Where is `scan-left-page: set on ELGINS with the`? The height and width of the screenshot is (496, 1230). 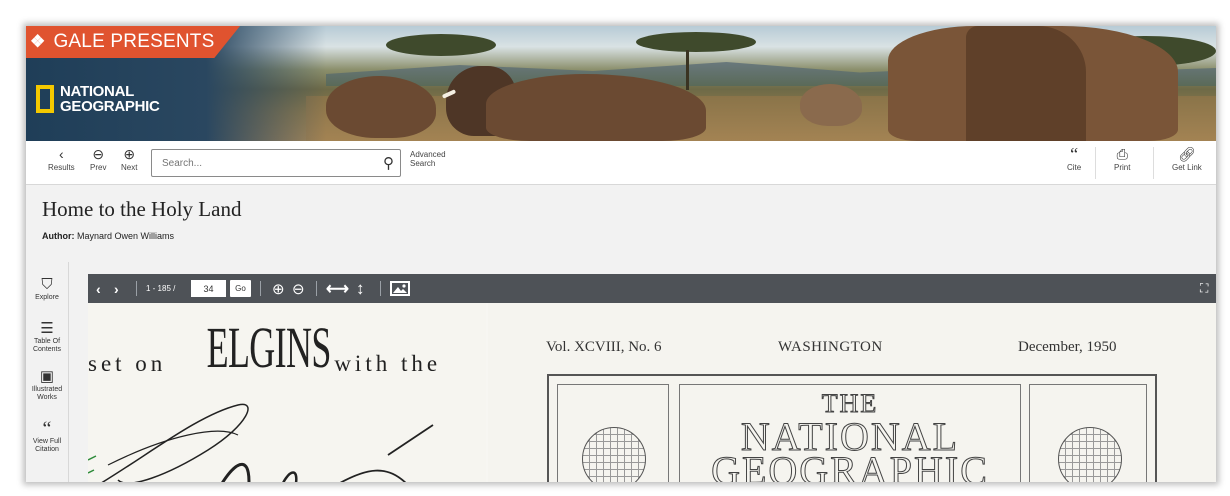
scan-left-page: set on ELGINS with the is located at coordinates (287, 392).